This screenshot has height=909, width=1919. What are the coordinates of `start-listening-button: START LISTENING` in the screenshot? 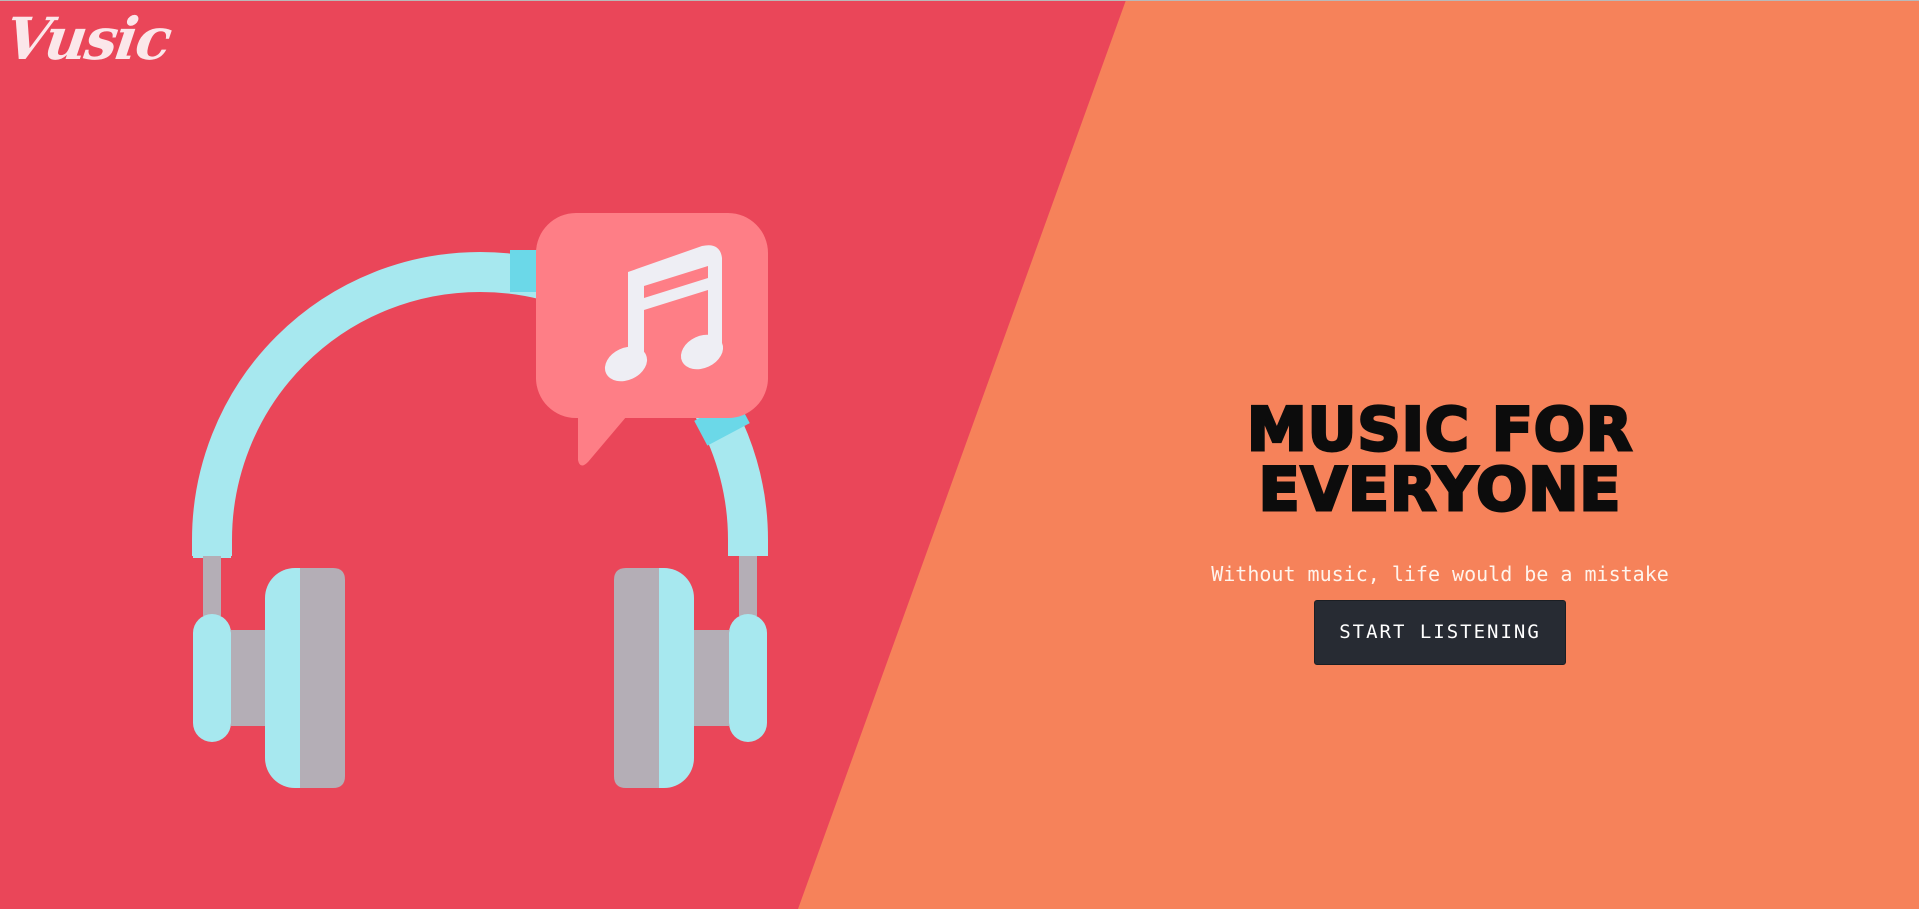 It's located at (1440, 632).